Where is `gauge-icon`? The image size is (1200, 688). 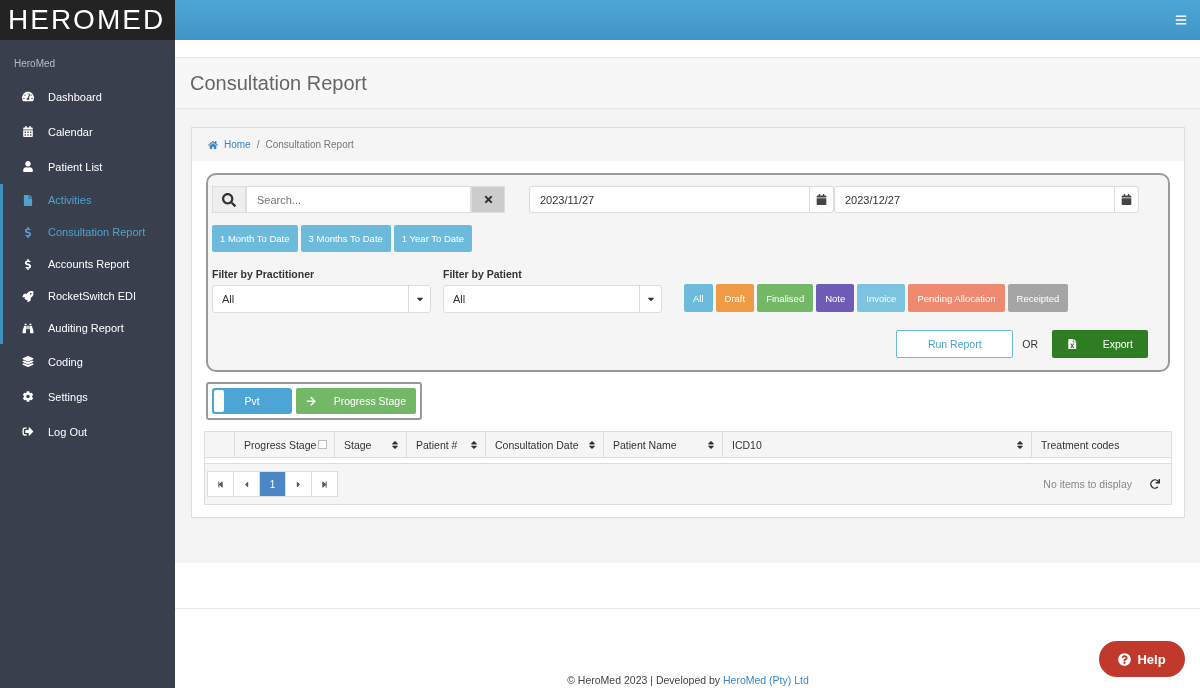 gauge-icon is located at coordinates (28, 96).